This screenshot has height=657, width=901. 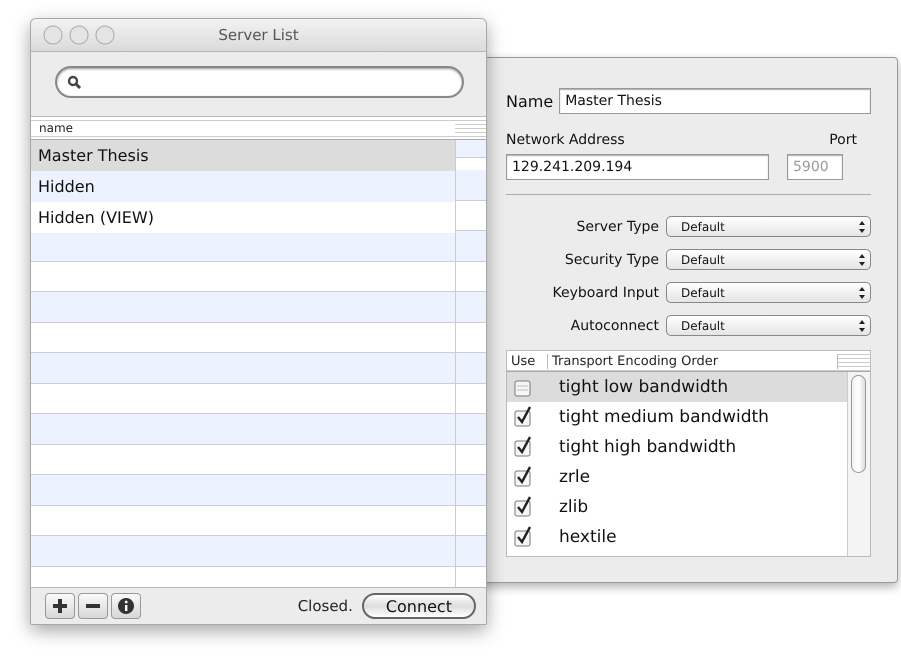 What do you see at coordinates (527, 361) in the screenshot?
I see `column-header: Use` at bounding box center [527, 361].